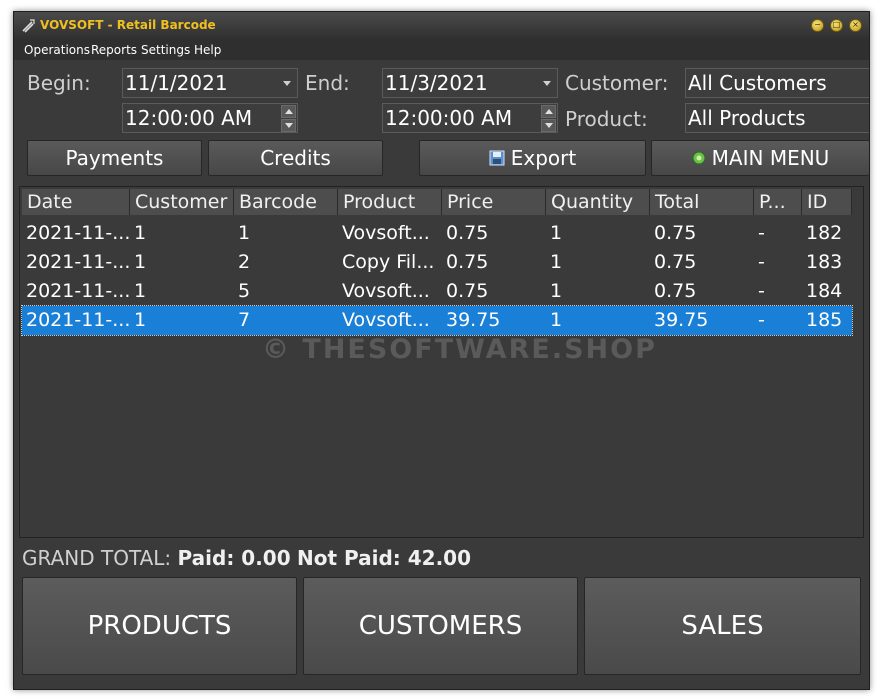 Image resolution: width=881 pixels, height=698 pixels. Describe the element at coordinates (757, 83) in the screenshot. I see `customer-value: All Customers` at that location.